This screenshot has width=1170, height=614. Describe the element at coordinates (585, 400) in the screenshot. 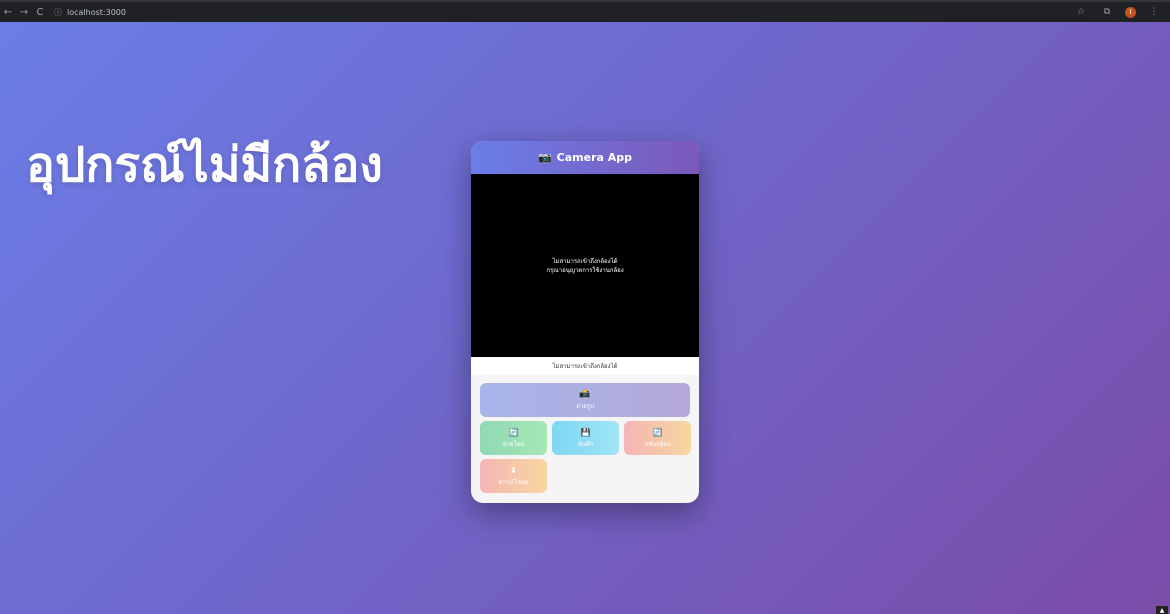

I see `capture-button: 📸 ถ่ายรูป` at that location.